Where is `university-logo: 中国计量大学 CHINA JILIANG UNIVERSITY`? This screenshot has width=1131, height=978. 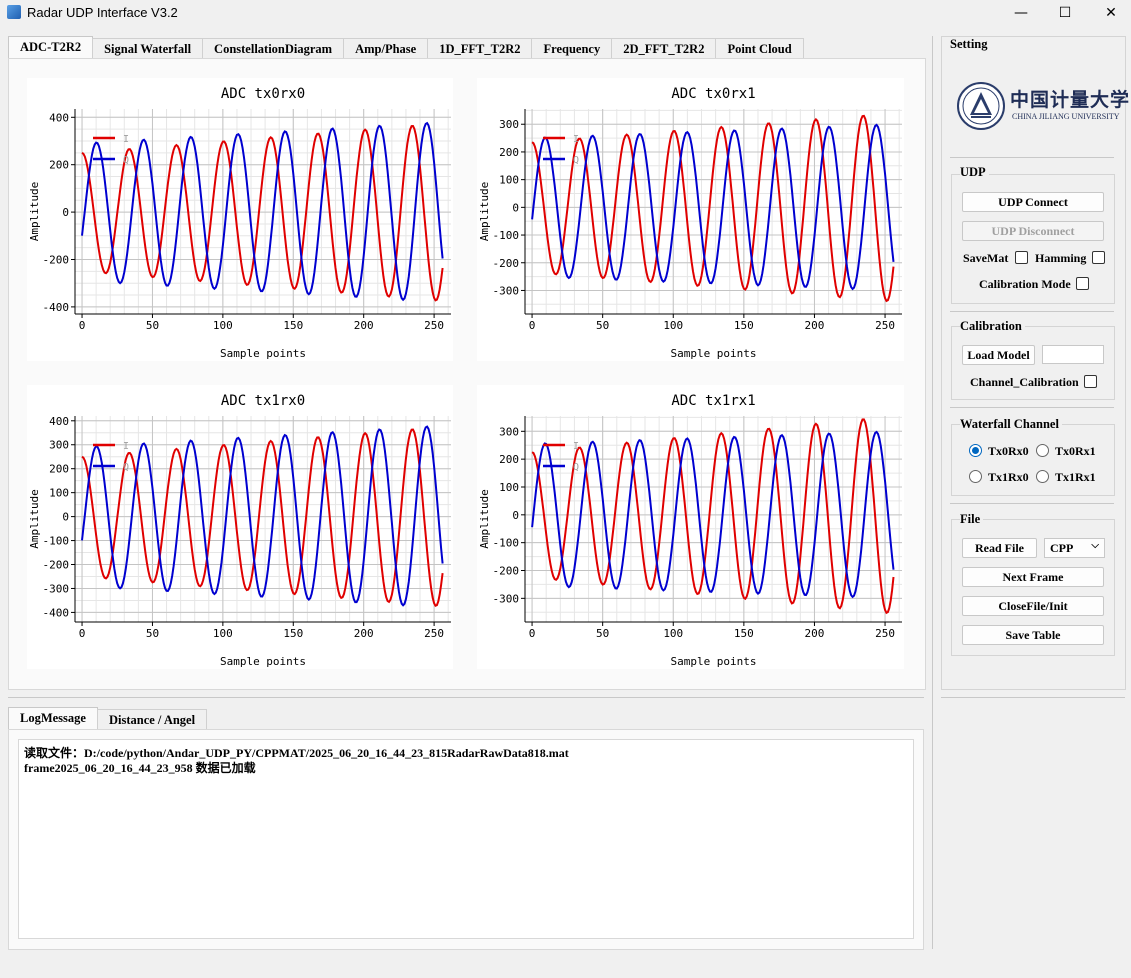 university-logo: 中国计量大学 CHINA JILIANG UNIVERSITY is located at coordinates (1043, 106).